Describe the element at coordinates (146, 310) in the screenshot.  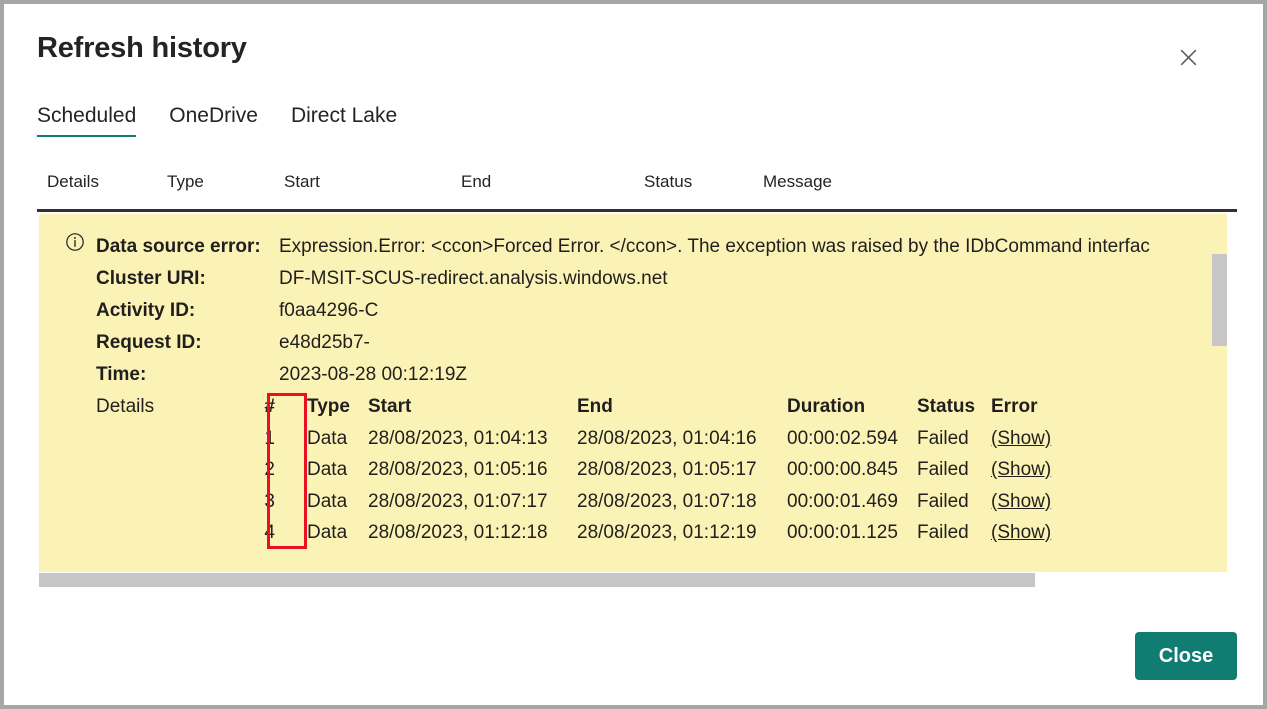
I see `field-label: Activity ID:` at that location.